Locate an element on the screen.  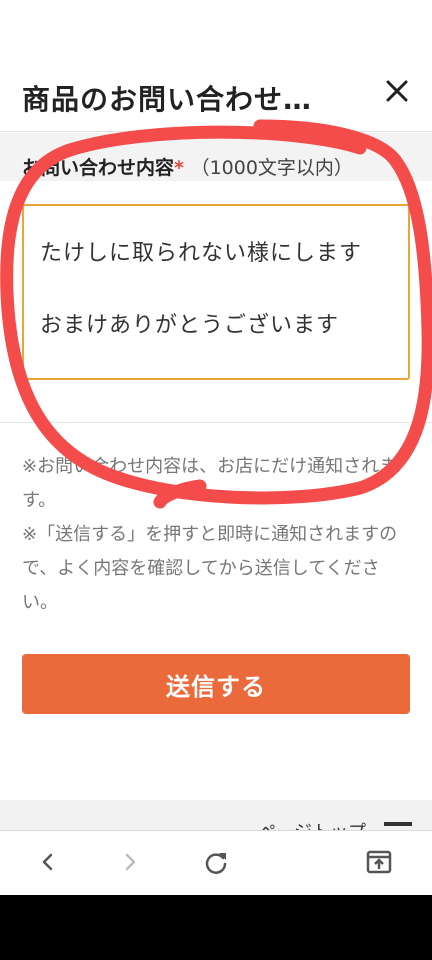
close-icon is located at coordinates (397, 91).